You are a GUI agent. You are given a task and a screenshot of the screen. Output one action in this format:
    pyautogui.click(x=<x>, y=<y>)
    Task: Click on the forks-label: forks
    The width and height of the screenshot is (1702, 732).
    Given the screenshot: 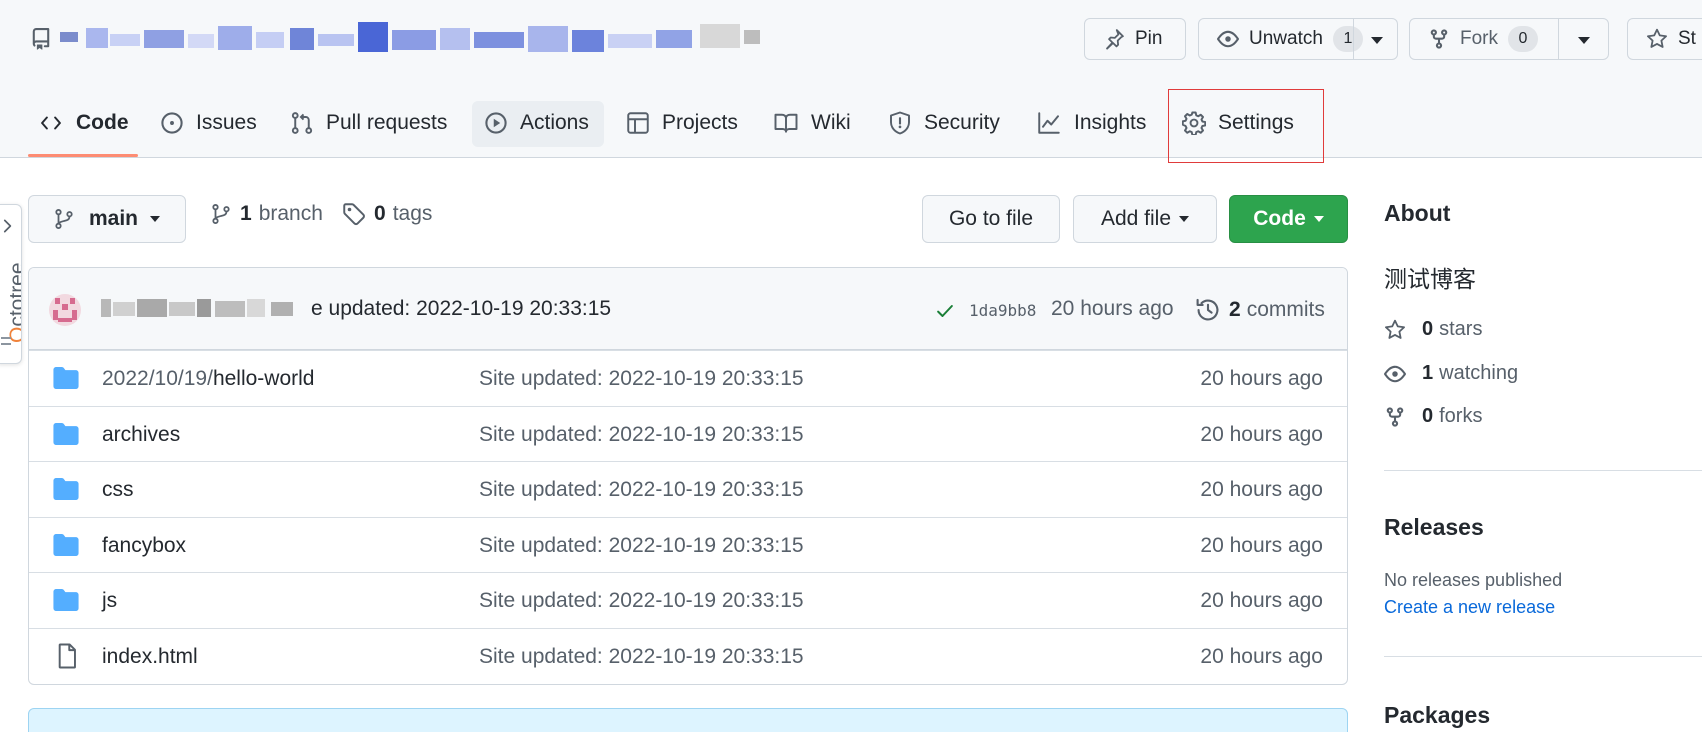 What is the action you would take?
    pyautogui.click(x=1461, y=416)
    